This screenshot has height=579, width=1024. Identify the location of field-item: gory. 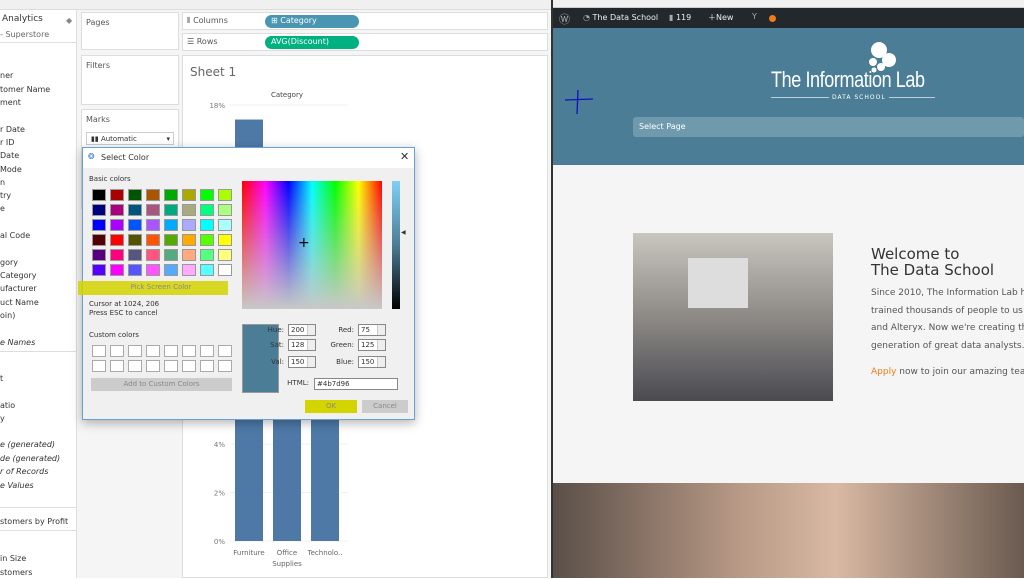
(9, 262).